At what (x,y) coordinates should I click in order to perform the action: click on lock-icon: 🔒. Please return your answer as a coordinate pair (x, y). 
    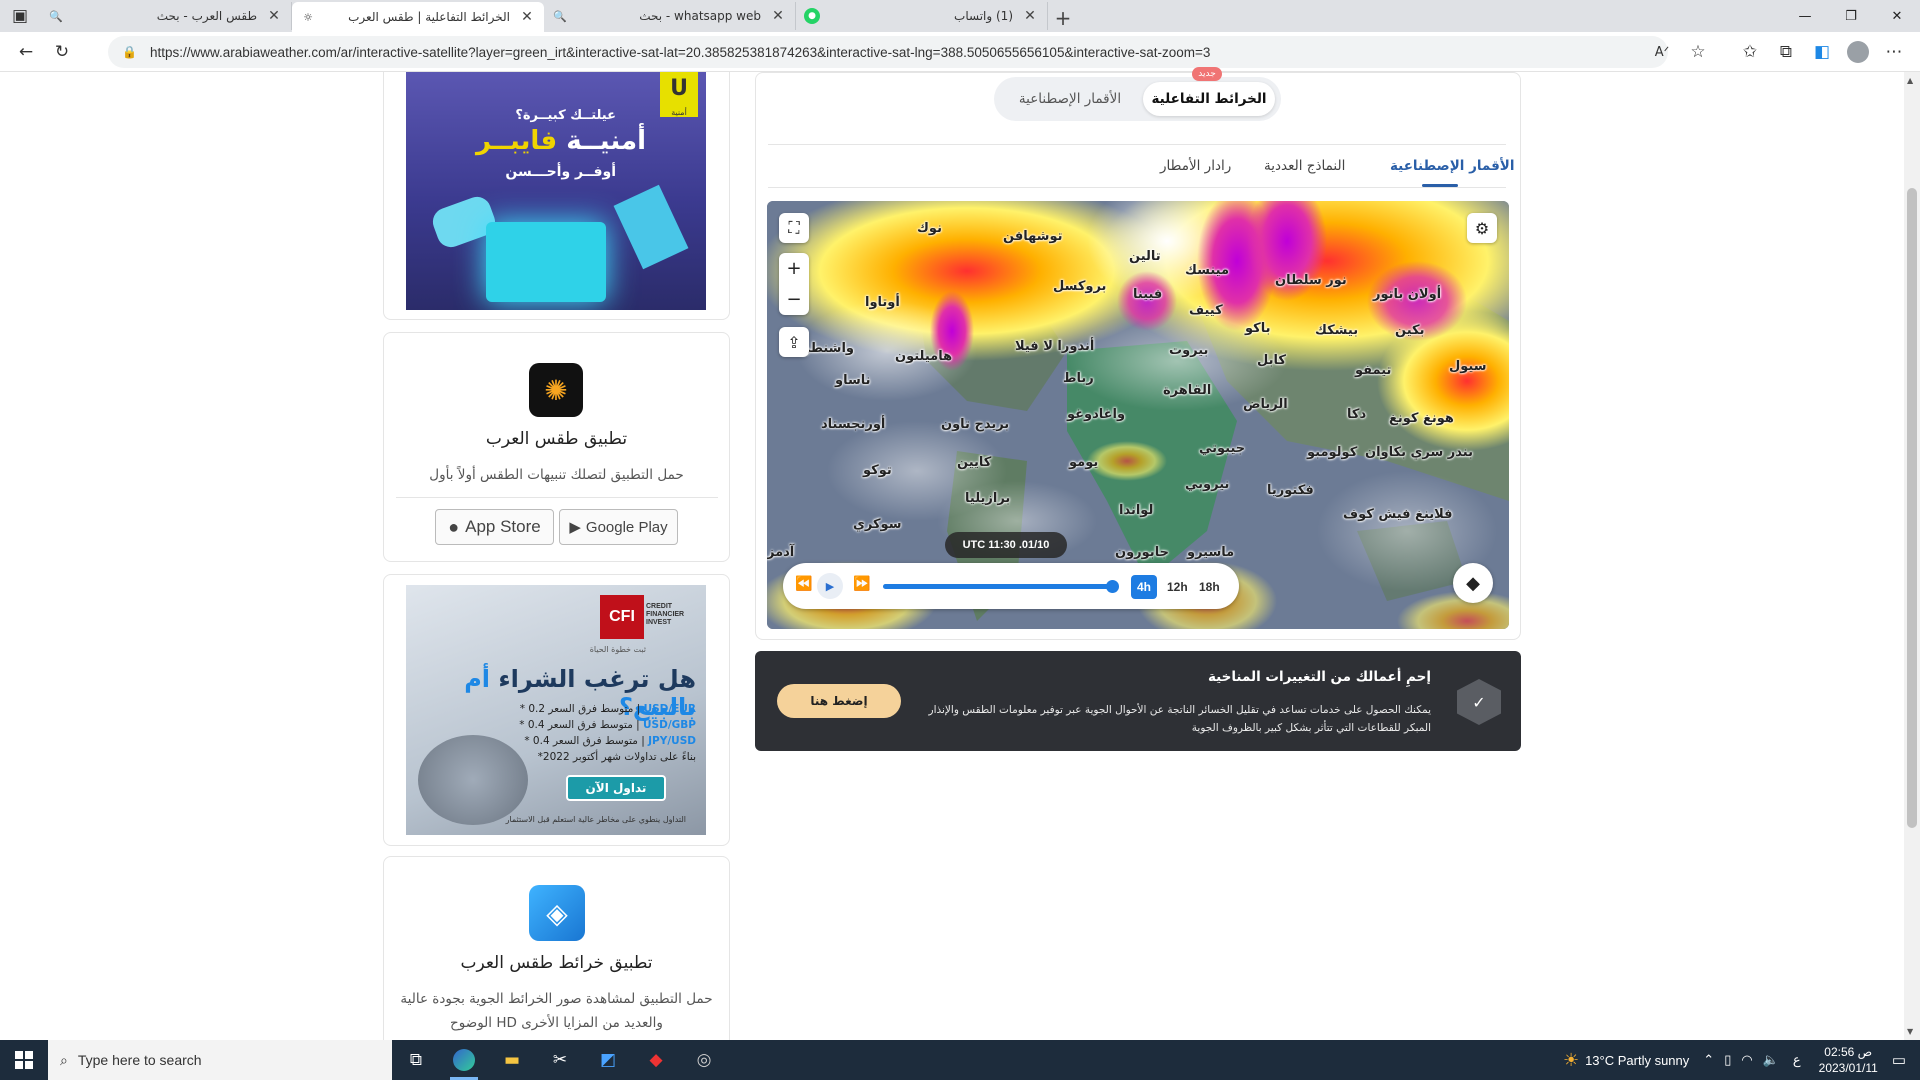
    Looking at the image, I should click on (132, 52).